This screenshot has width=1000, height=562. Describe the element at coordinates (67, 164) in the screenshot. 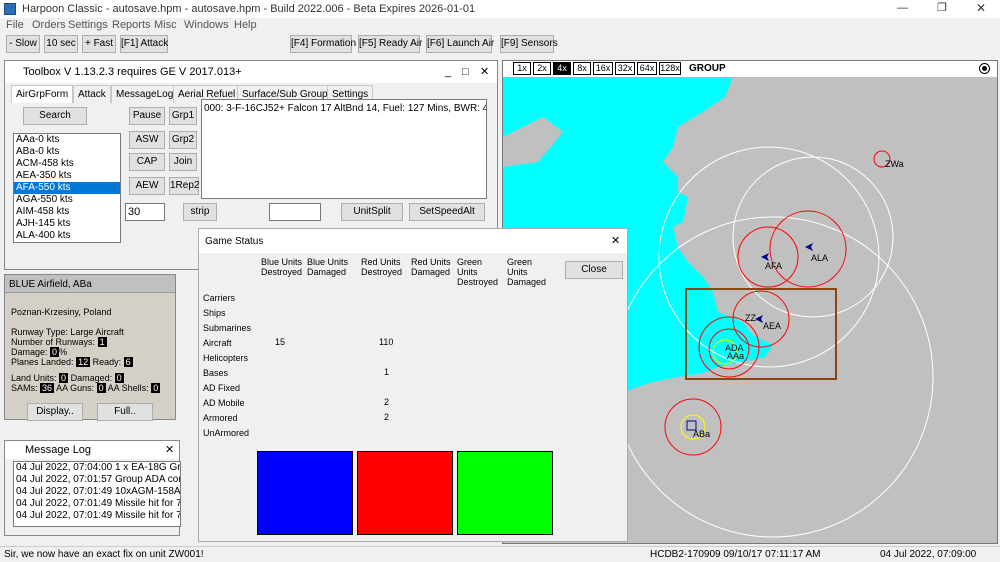

I see `list-item: ACM-458 kts` at that location.